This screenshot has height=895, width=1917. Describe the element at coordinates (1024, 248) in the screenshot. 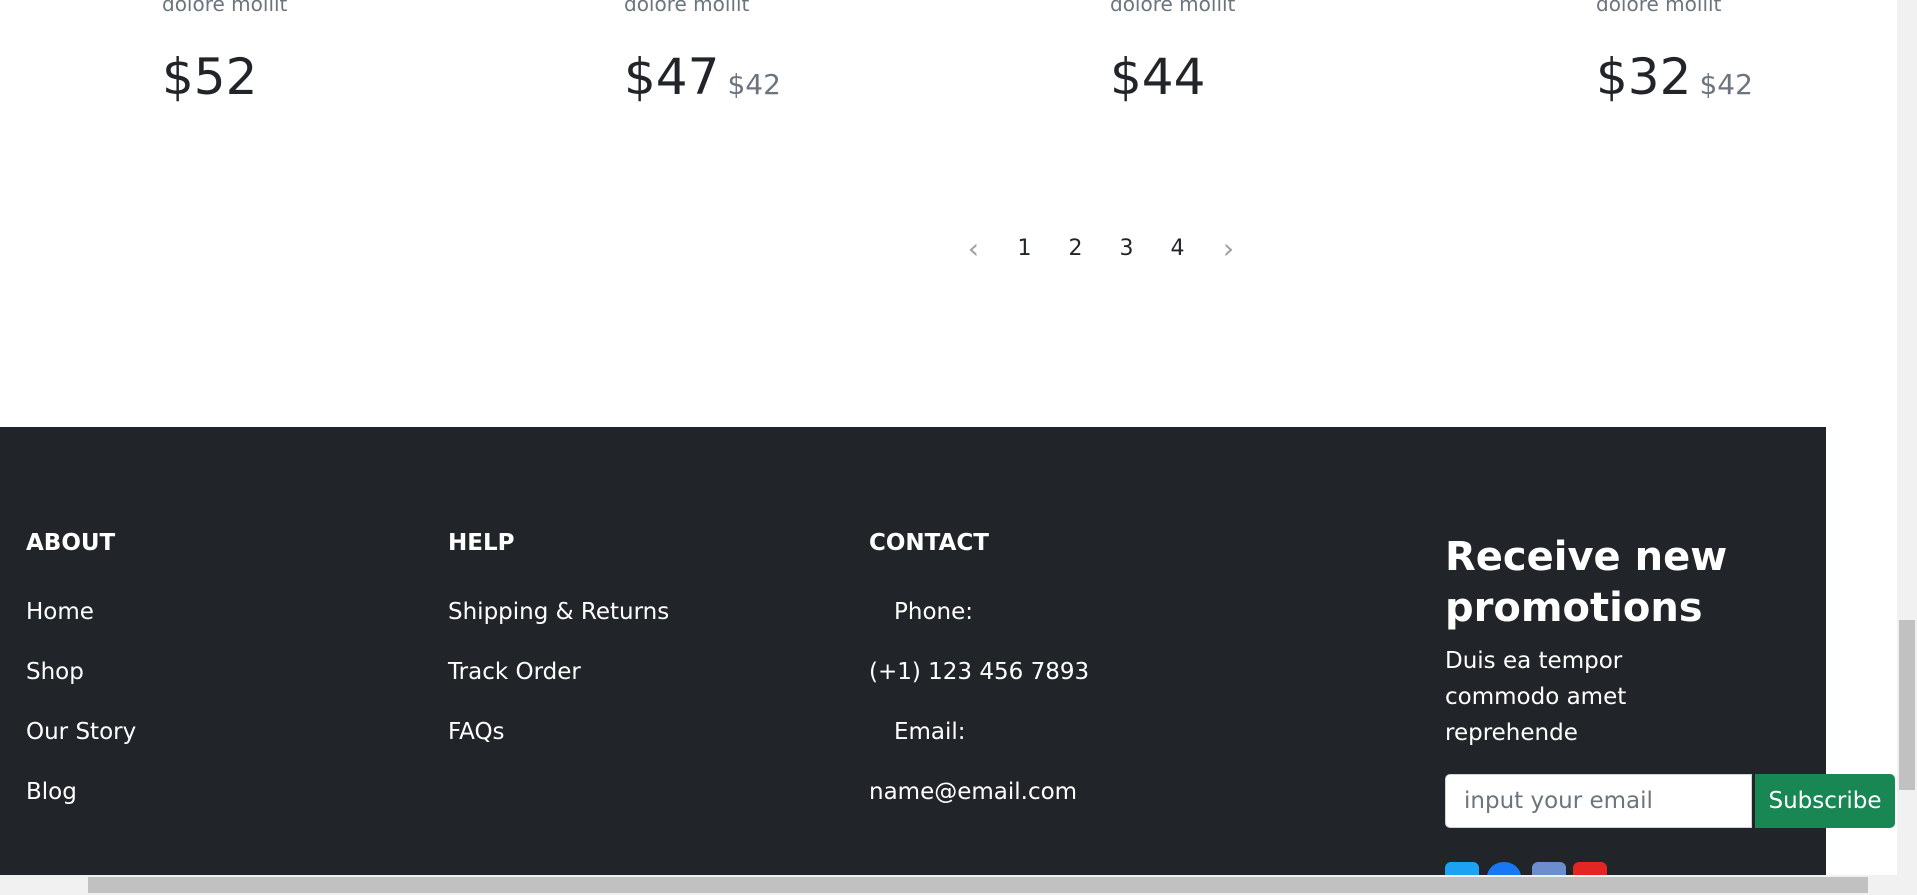

I see `page-1: 1` at that location.